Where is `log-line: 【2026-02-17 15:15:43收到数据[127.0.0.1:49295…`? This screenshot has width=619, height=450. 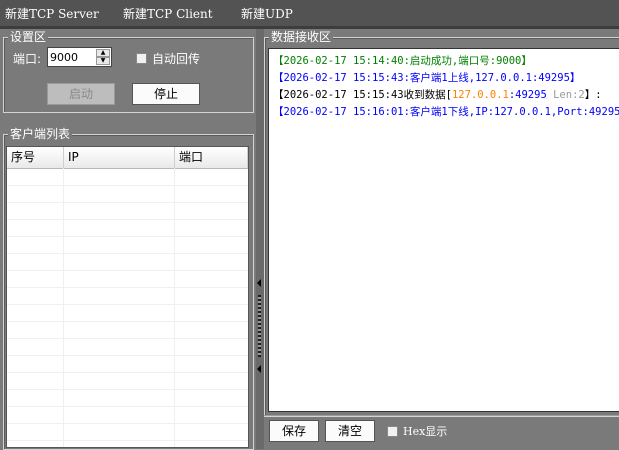 log-line: 【2026-02-17 15:15:43收到数据[127.0.0.1:49295… is located at coordinates (437, 94).